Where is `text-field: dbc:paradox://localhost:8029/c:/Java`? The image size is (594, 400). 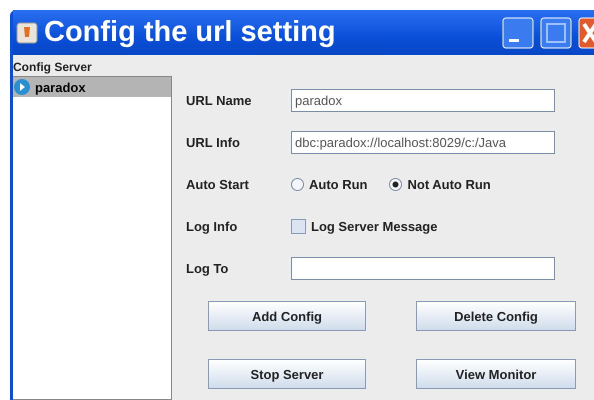 text-field: dbc:paradox://localhost:8029/c:/Java is located at coordinates (423, 142).